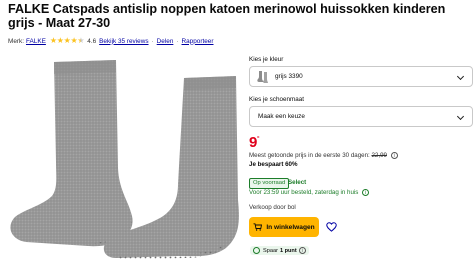 The width and height of the screenshot is (475, 265). What do you see at coordinates (297, 182) in the screenshot?
I see `select-label: Select` at bounding box center [297, 182].